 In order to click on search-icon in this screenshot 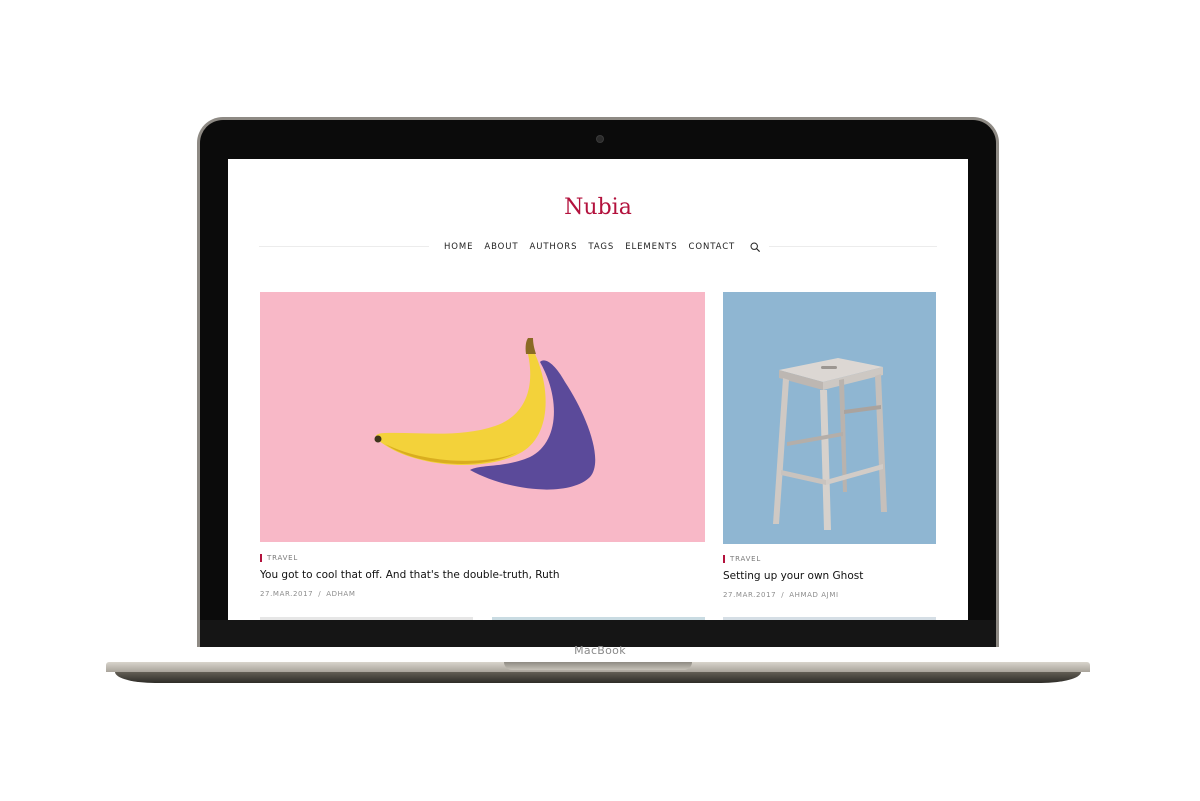, I will do `click(755, 247)`.